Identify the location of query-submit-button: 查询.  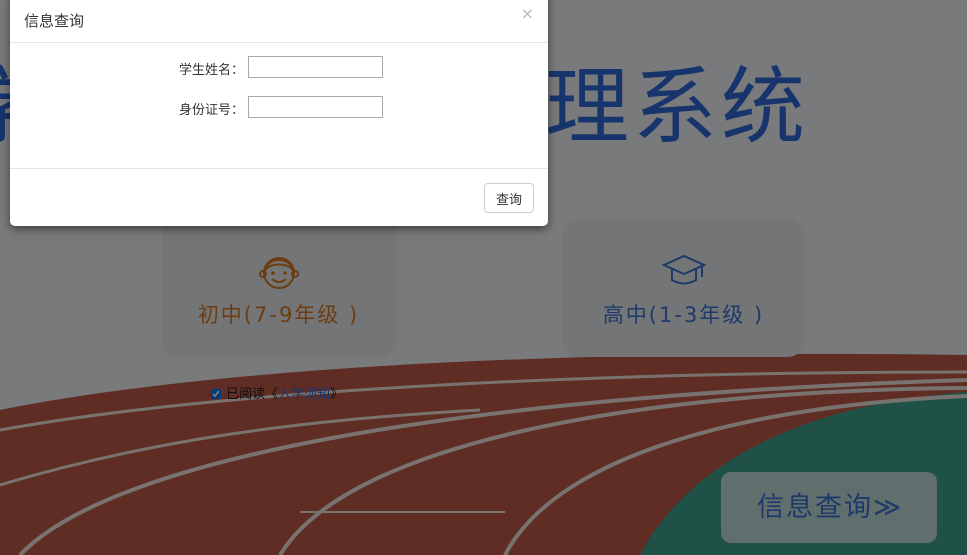
(509, 198).